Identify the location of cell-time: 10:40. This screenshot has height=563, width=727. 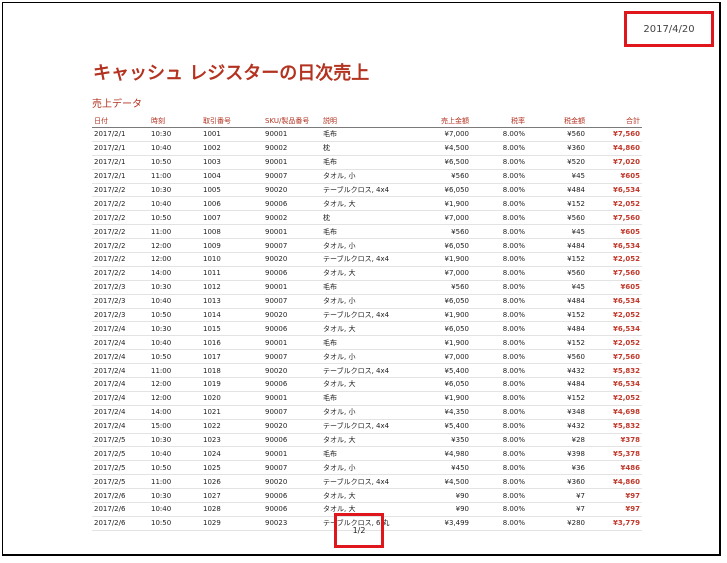
(175, 509).